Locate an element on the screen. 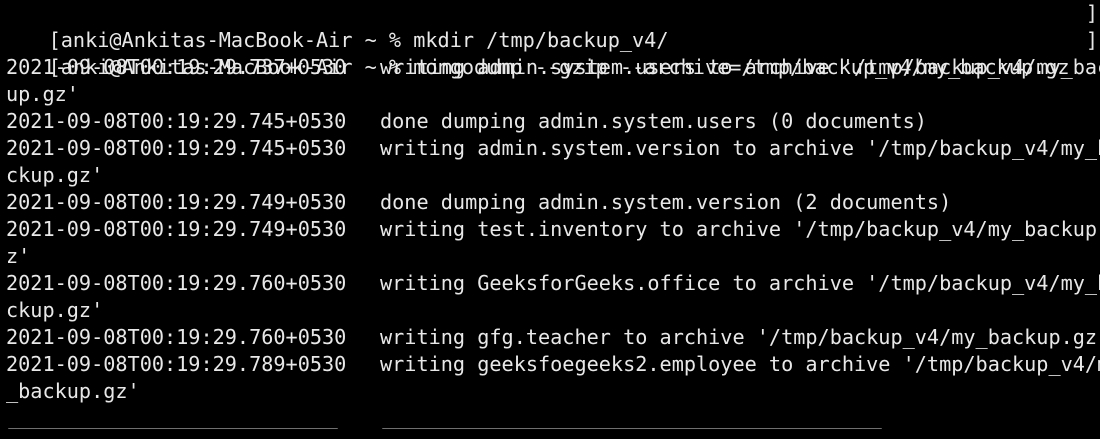 The width and height of the screenshot is (1100, 439). log-timestamp: 2021-09-08T00:19:29.737+0530 is located at coordinates (176, 67).